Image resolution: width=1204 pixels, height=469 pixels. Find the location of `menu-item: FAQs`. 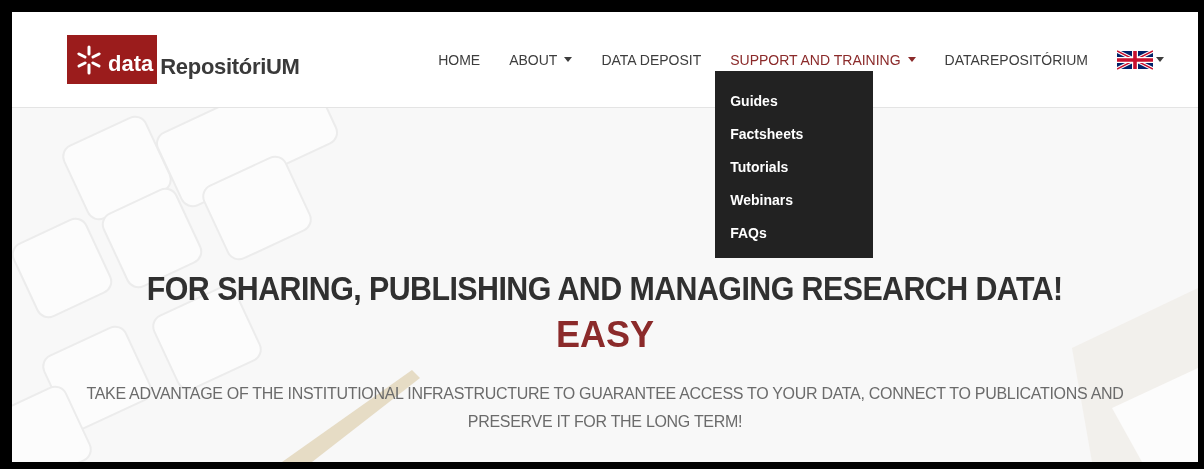

menu-item: FAQs is located at coordinates (794, 233).